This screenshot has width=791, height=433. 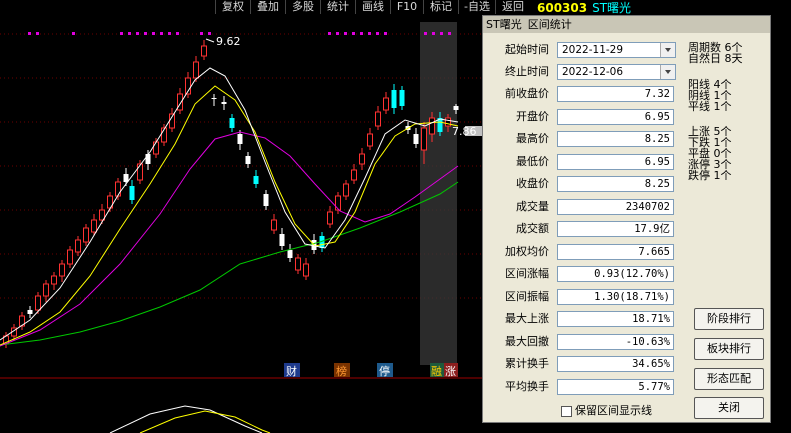 I want to click on stat-label: 最大回撤, so click(x=527, y=341).